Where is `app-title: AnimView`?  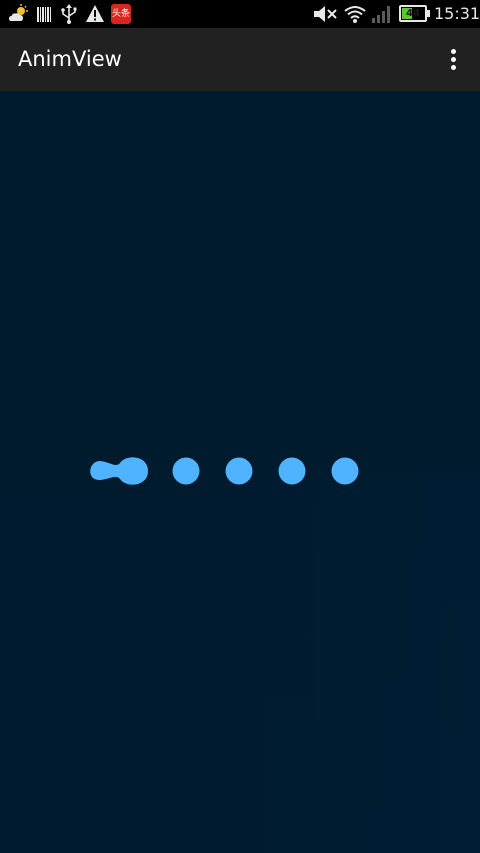 app-title: AnimView is located at coordinates (70, 59).